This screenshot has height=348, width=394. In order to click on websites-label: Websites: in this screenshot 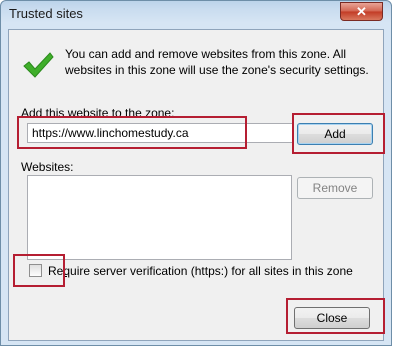, I will do `click(47, 167)`.